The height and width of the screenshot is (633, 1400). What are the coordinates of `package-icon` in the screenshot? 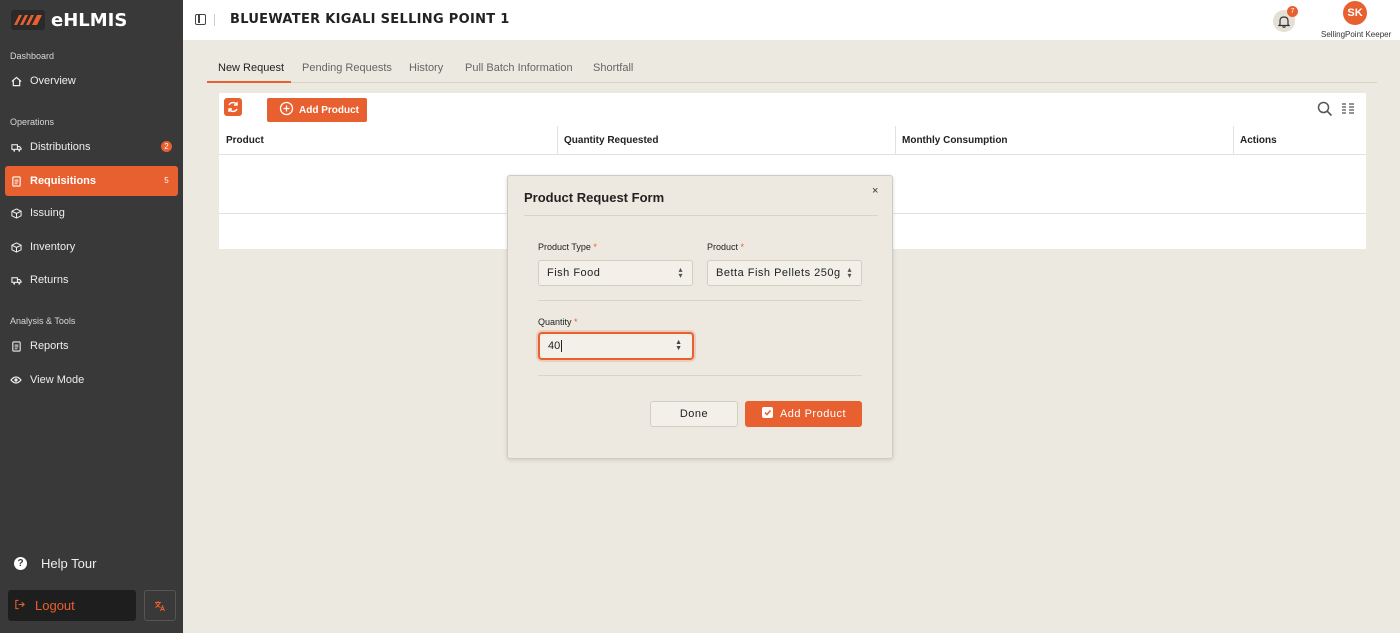 It's located at (16, 213).